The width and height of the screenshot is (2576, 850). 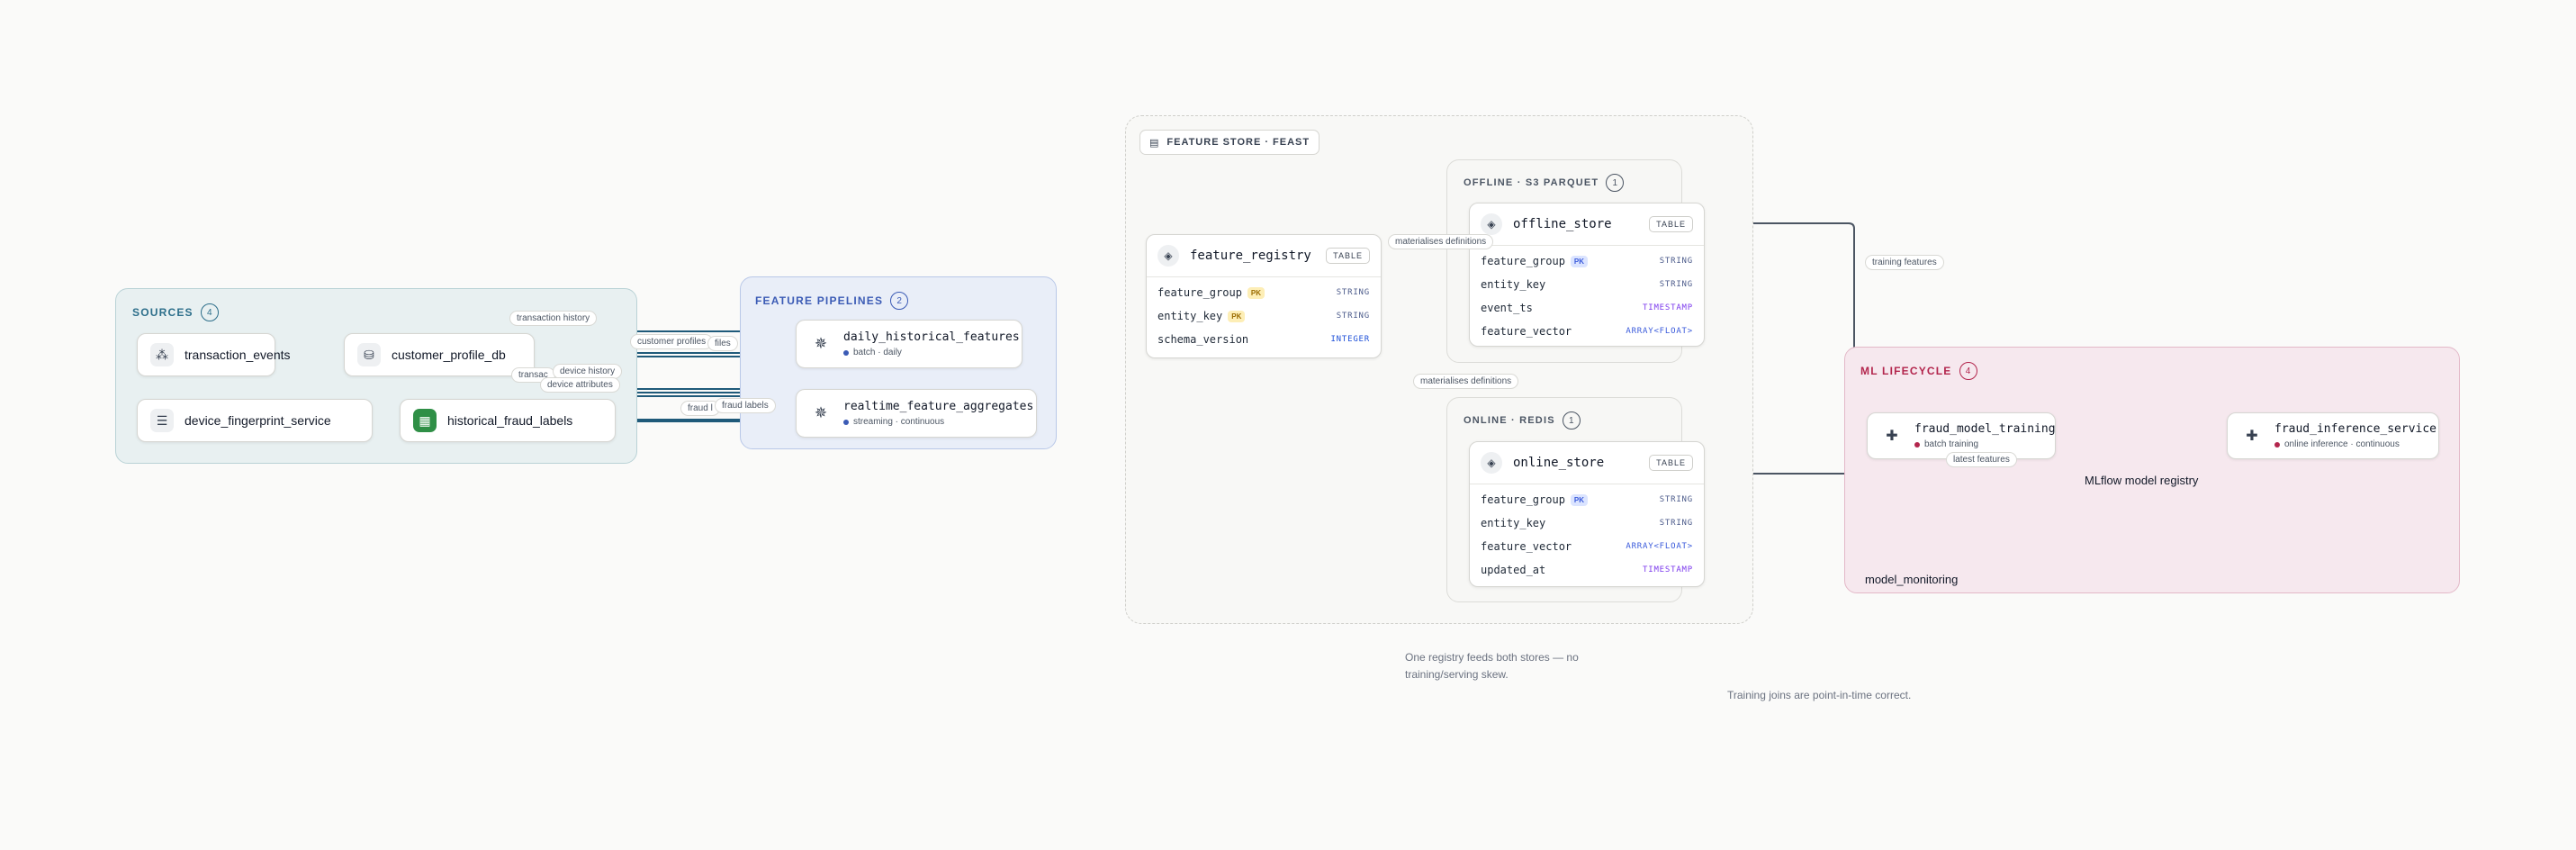 I want to click on feature-store-title: ▤ FEATURE STORE · FEAST, so click(x=1229, y=142).